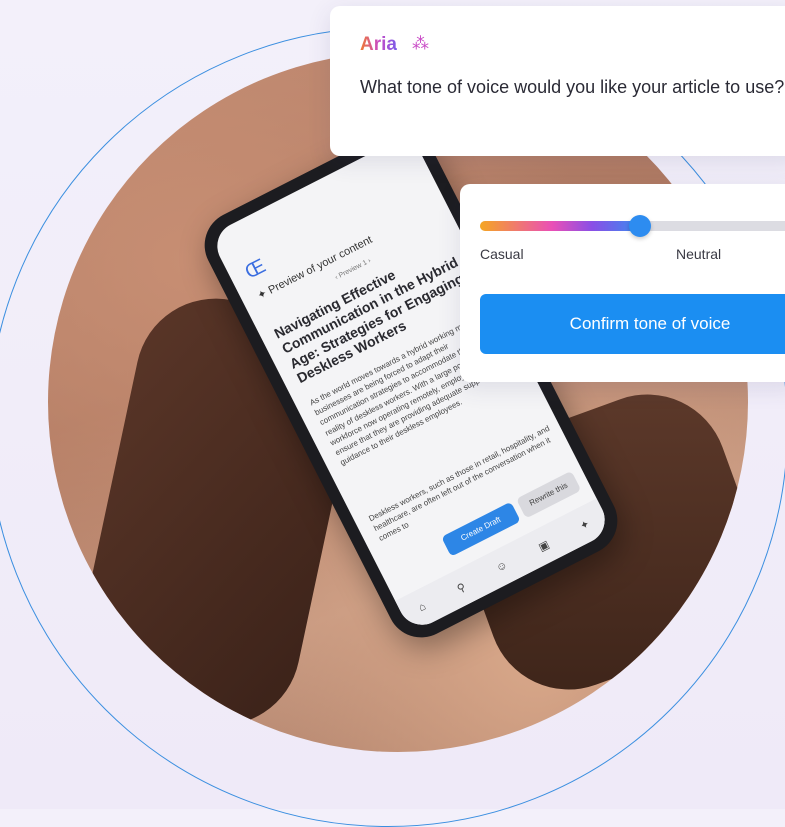  I want to click on tone-slider, so click(632, 226).